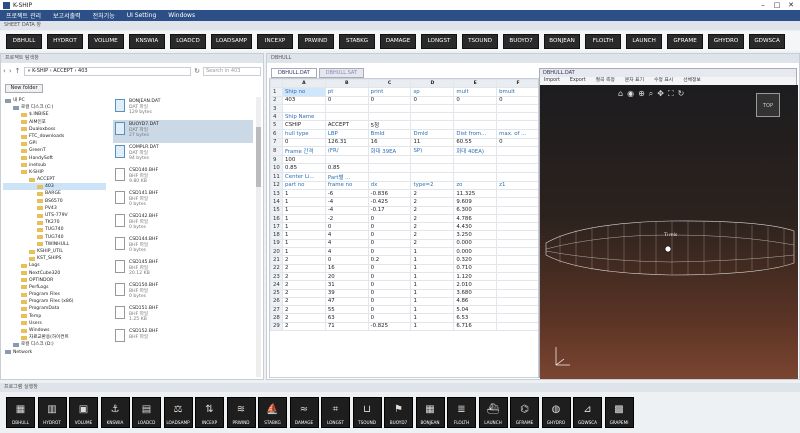 This screenshot has height=433, width=800. What do you see at coordinates (475, 268) in the screenshot?
I see `grid-cell: 0.710` at bounding box center [475, 268].